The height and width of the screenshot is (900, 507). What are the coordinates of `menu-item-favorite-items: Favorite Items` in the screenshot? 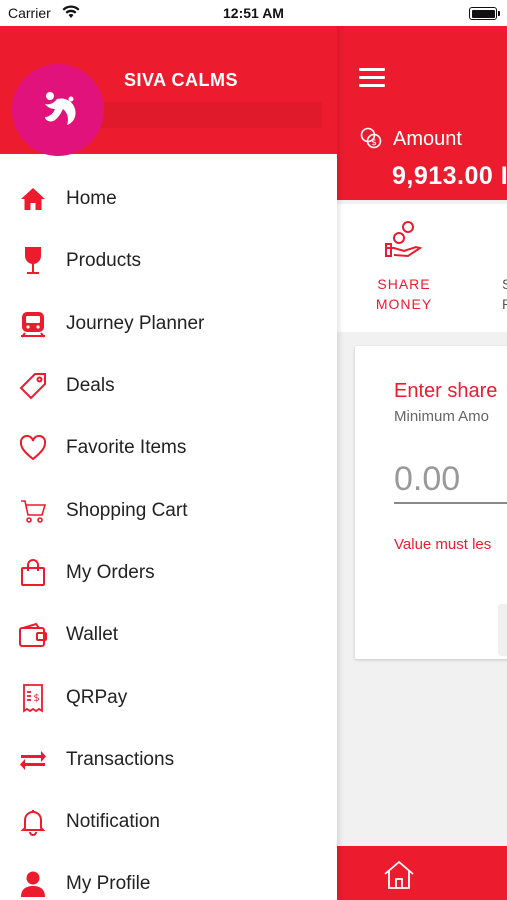 It's located at (168, 448).